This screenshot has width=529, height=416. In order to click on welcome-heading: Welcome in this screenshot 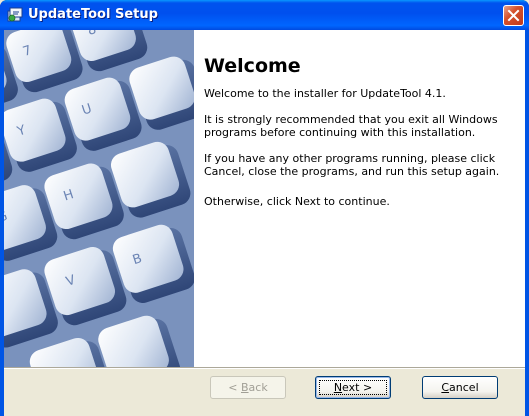, I will do `click(252, 66)`.